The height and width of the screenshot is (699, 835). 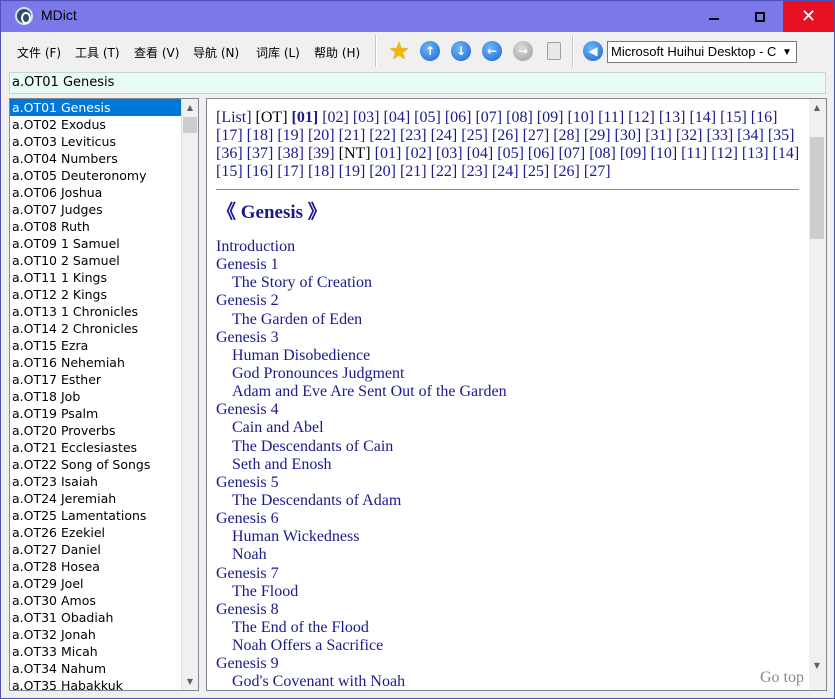 I want to click on go-top-link: Go top, so click(x=782, y=678).